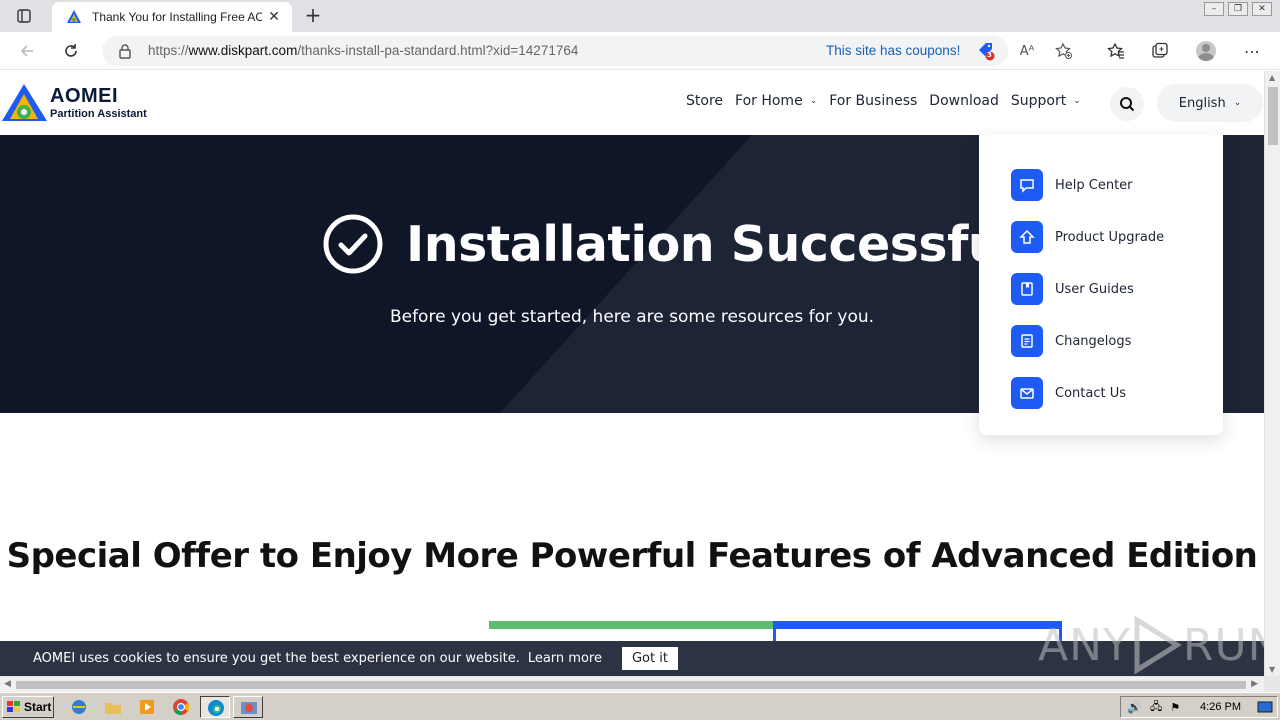  Describe the element at coordinates (1160, 51) in the screenshot. I see `collections-icon` at that location.